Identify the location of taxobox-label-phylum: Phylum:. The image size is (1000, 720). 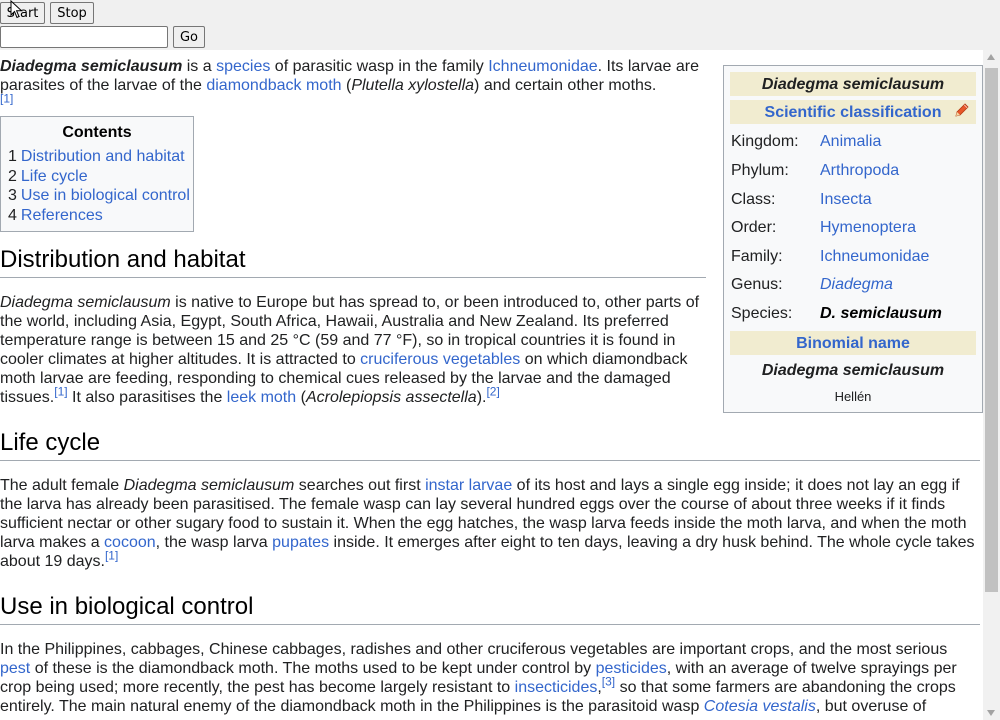
(760, 170).